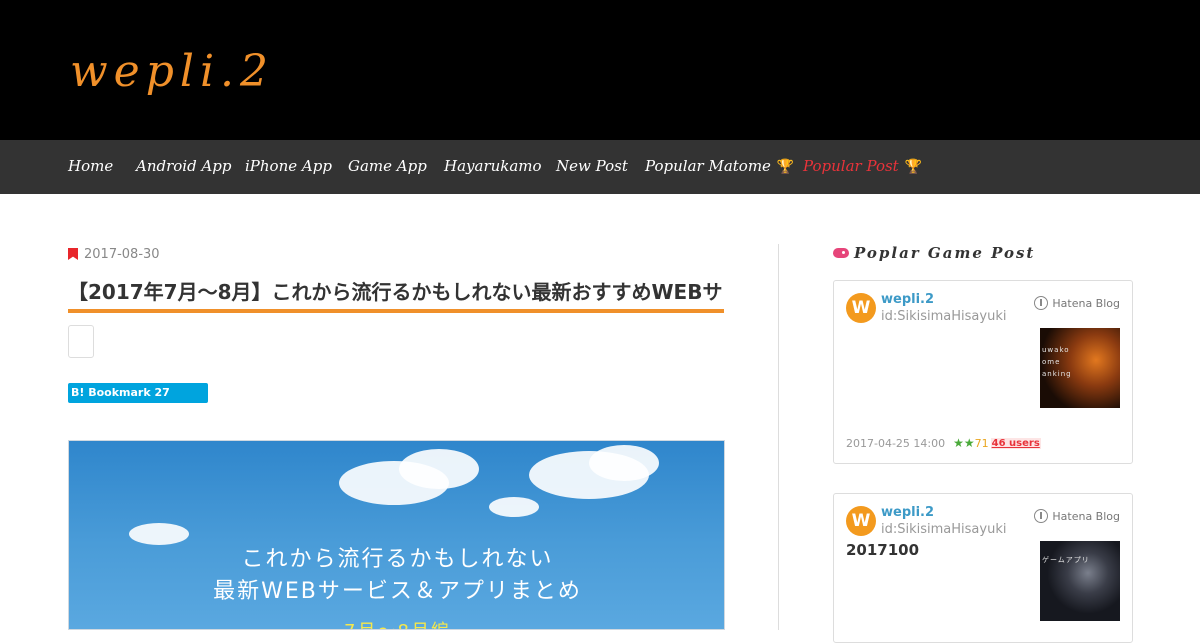 This screenshot has width=1200, height=643. I want to click on nav-item-popular-post: Popular Post 🏆, so click(862, 166).